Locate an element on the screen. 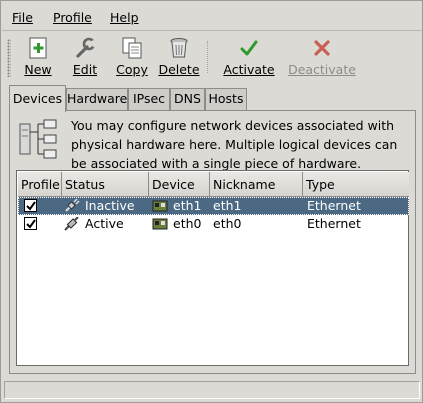  tab-hardware: Hardware is located at coordinates (97, 99).